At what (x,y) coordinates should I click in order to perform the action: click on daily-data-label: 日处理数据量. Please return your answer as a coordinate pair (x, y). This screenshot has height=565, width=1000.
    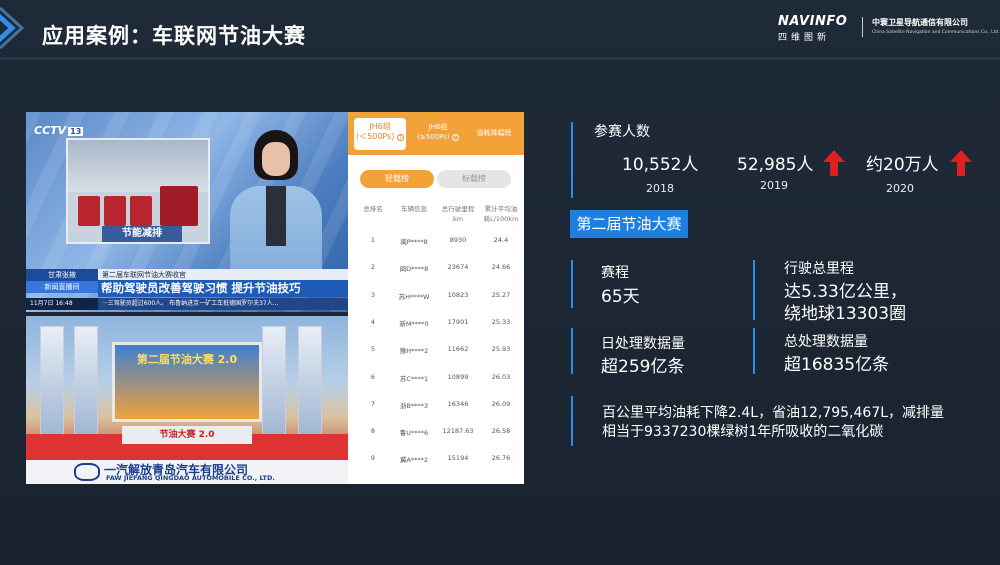
    Looking at the image, I should click on (643, 344).